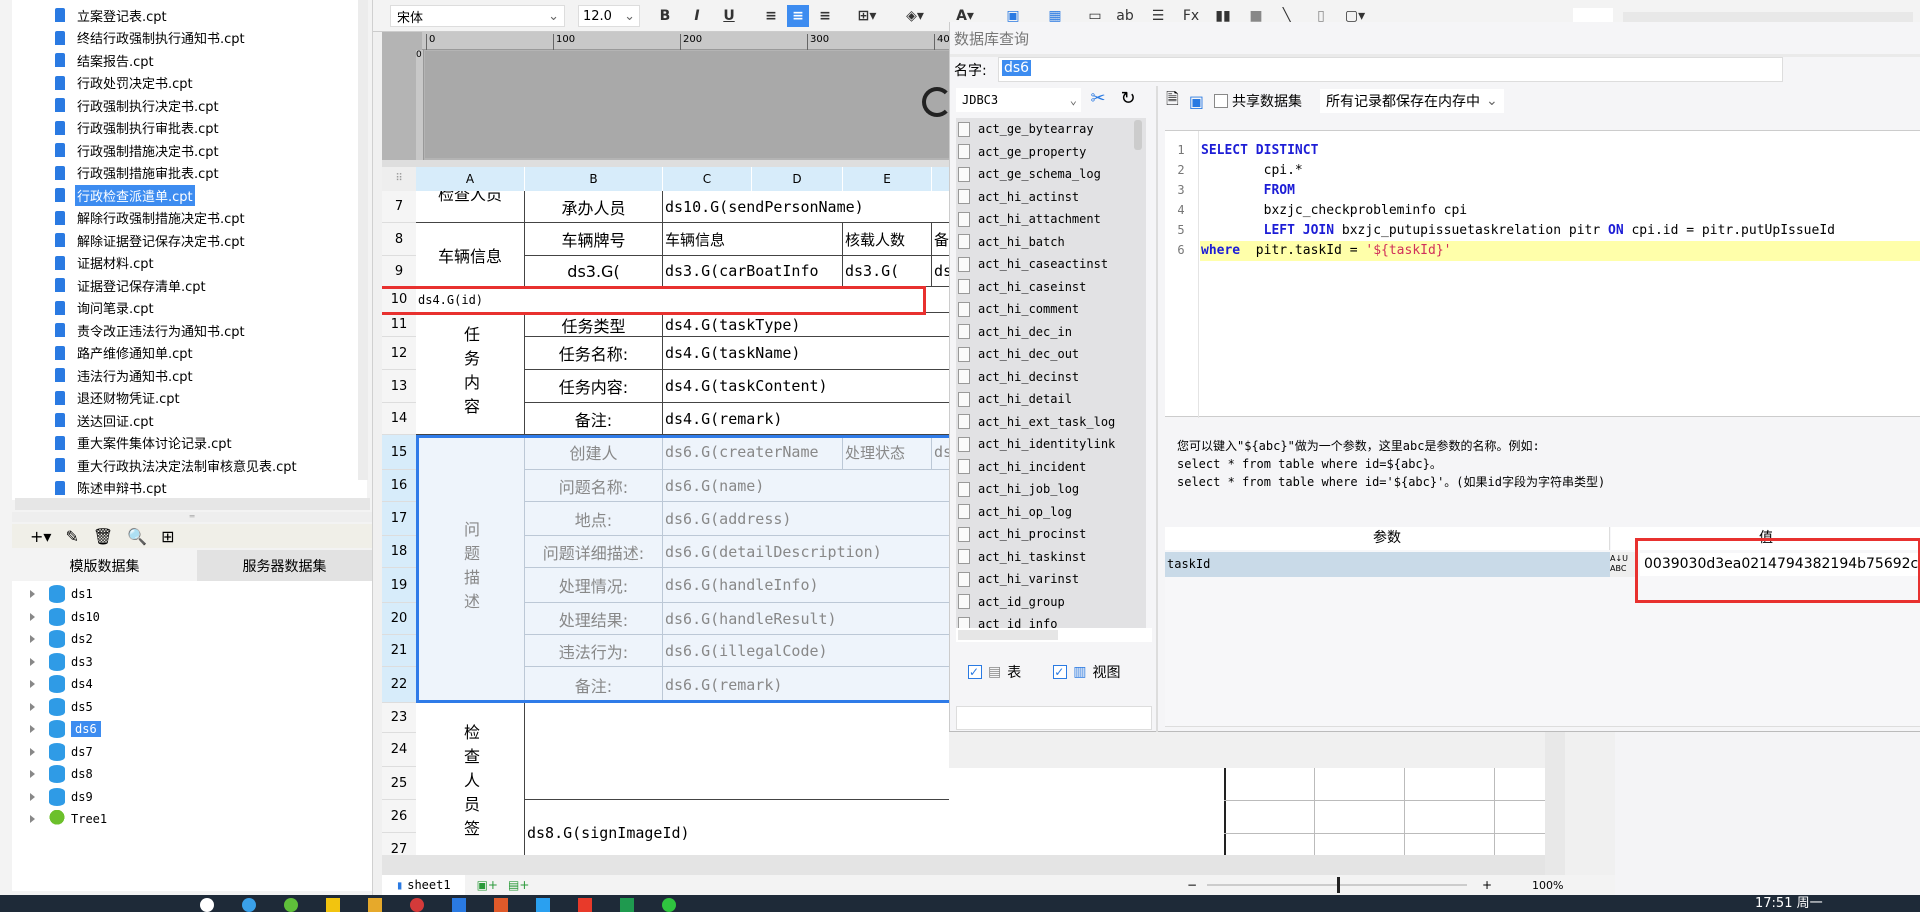 The image size is (1920, 912). What do you see at coordinates (1036, 422) in the screenshot?
I see `db-table-item: act_hi_ext_task_log` at bounding box center [1036, 422].